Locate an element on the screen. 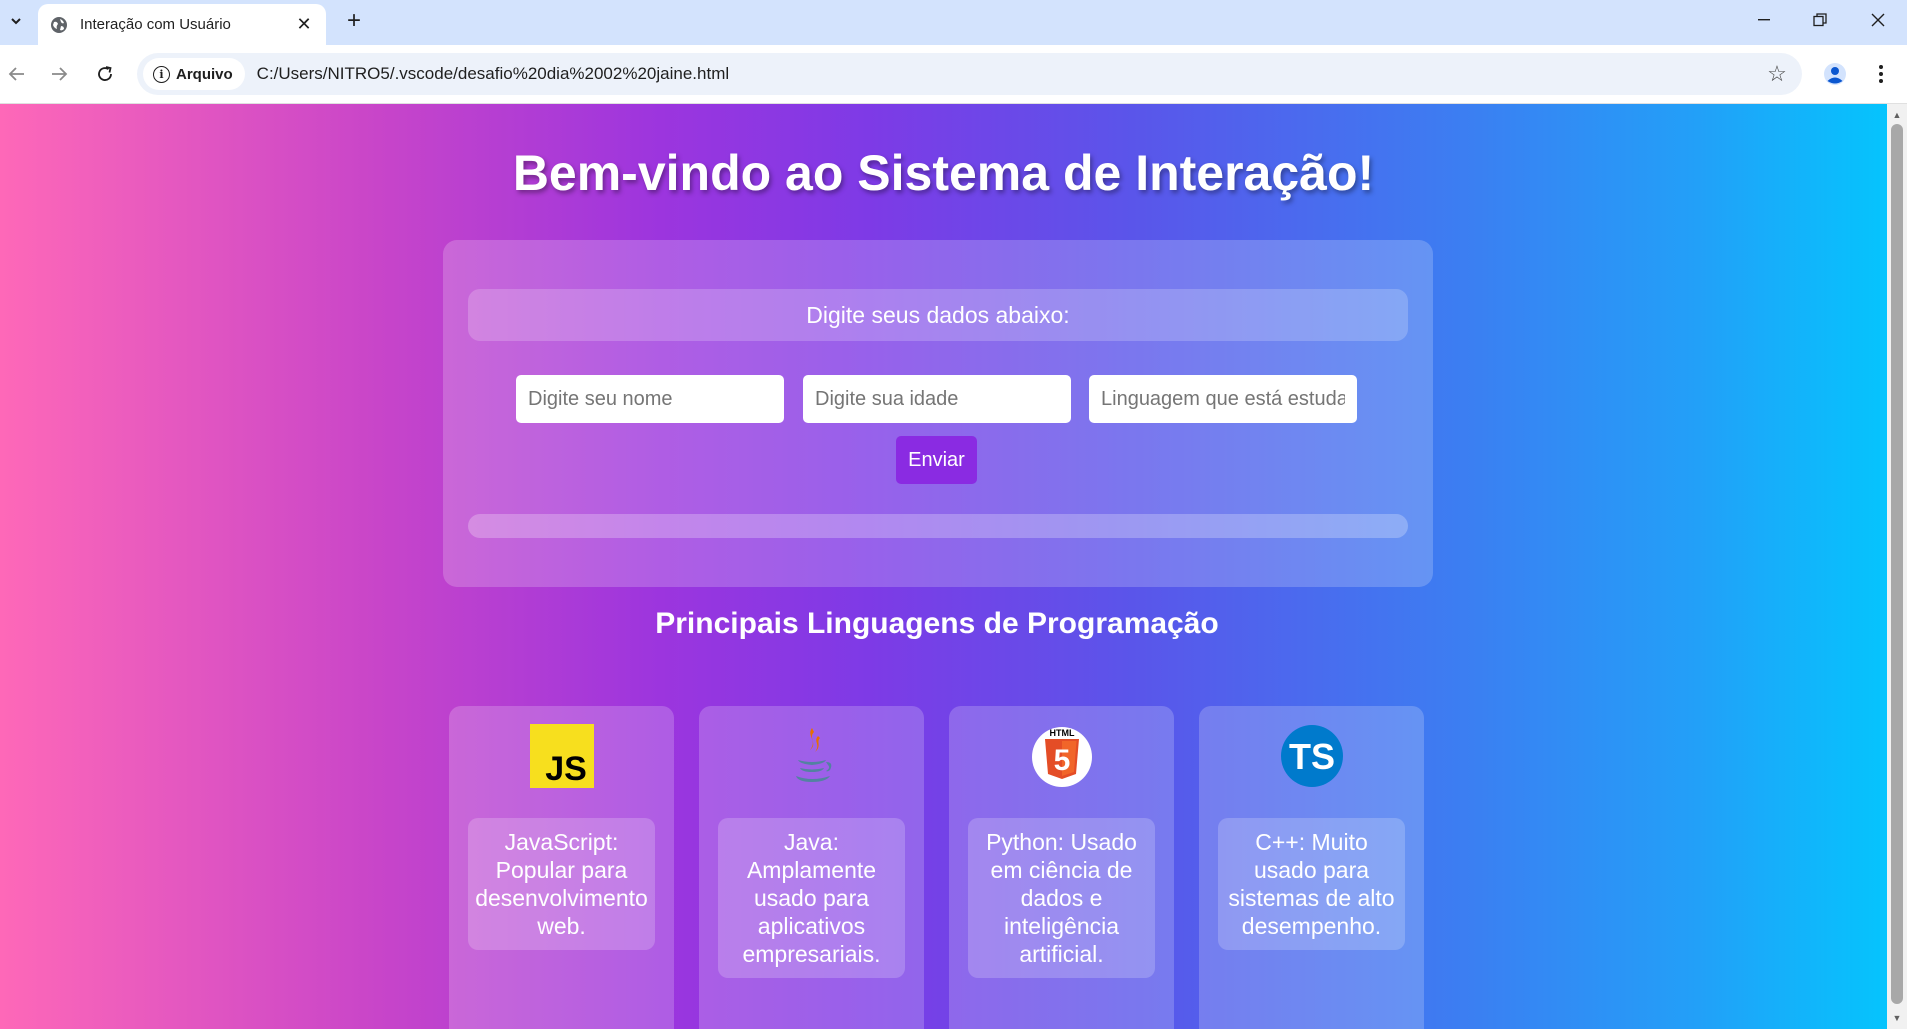 This screenshot has width=1907, height=1029. back-arrow-icon is located at coordinates (17, 74).